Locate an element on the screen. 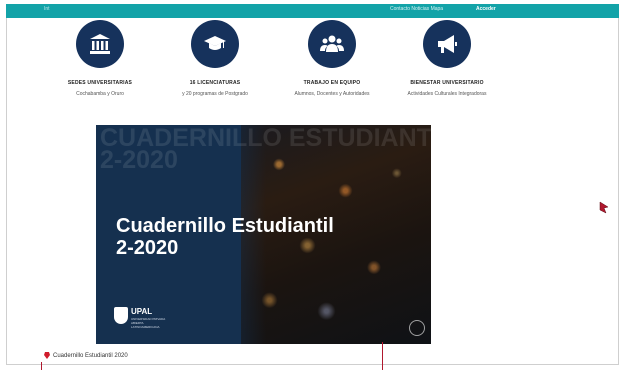 This screenshot has height=370, width=625. feature-subtitle: Alumnos, Docentes y Autoridades is located at coordinates (332, 94).